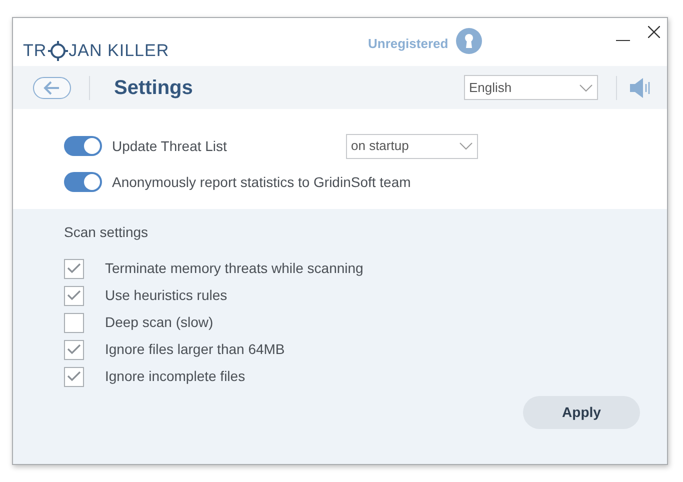 The height and width of the screenshot is (482, 683). I want to click on option-label: Use heuristics rules, so click(166, 295).